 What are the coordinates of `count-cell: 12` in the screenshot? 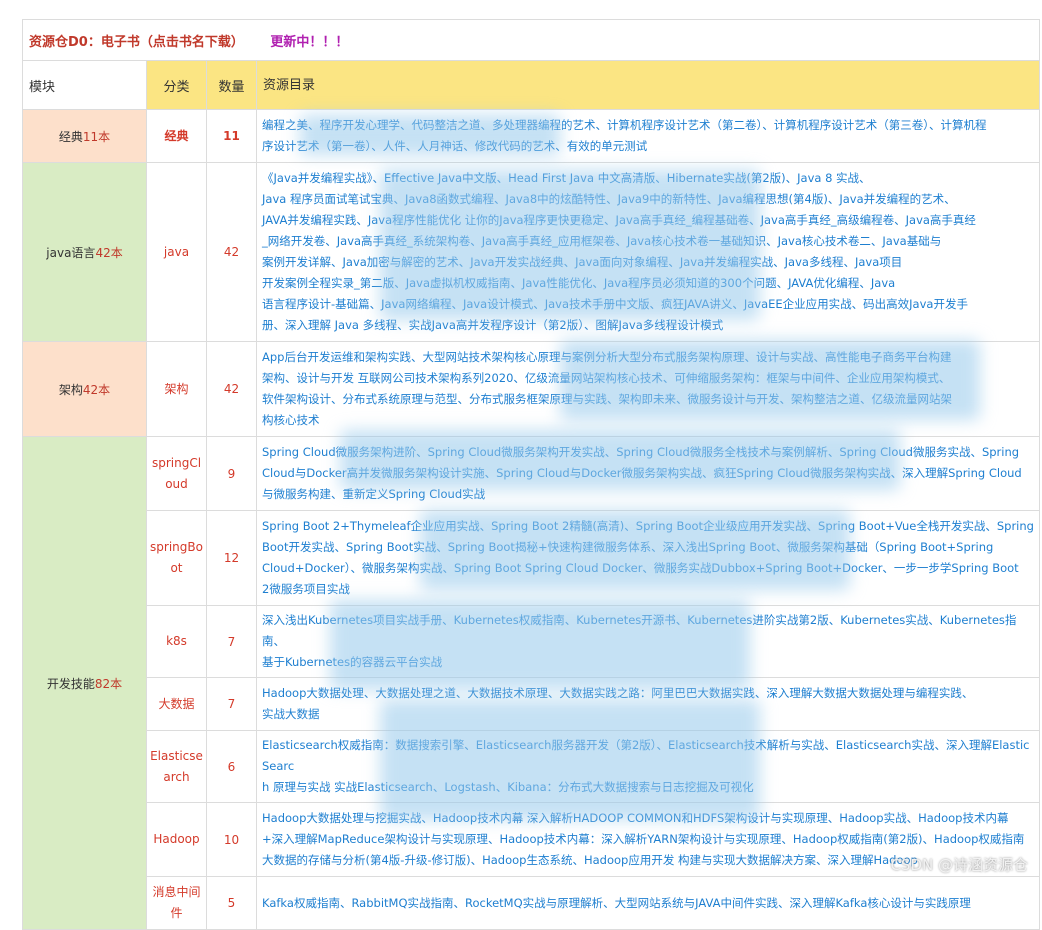 It's located at (231, 558).